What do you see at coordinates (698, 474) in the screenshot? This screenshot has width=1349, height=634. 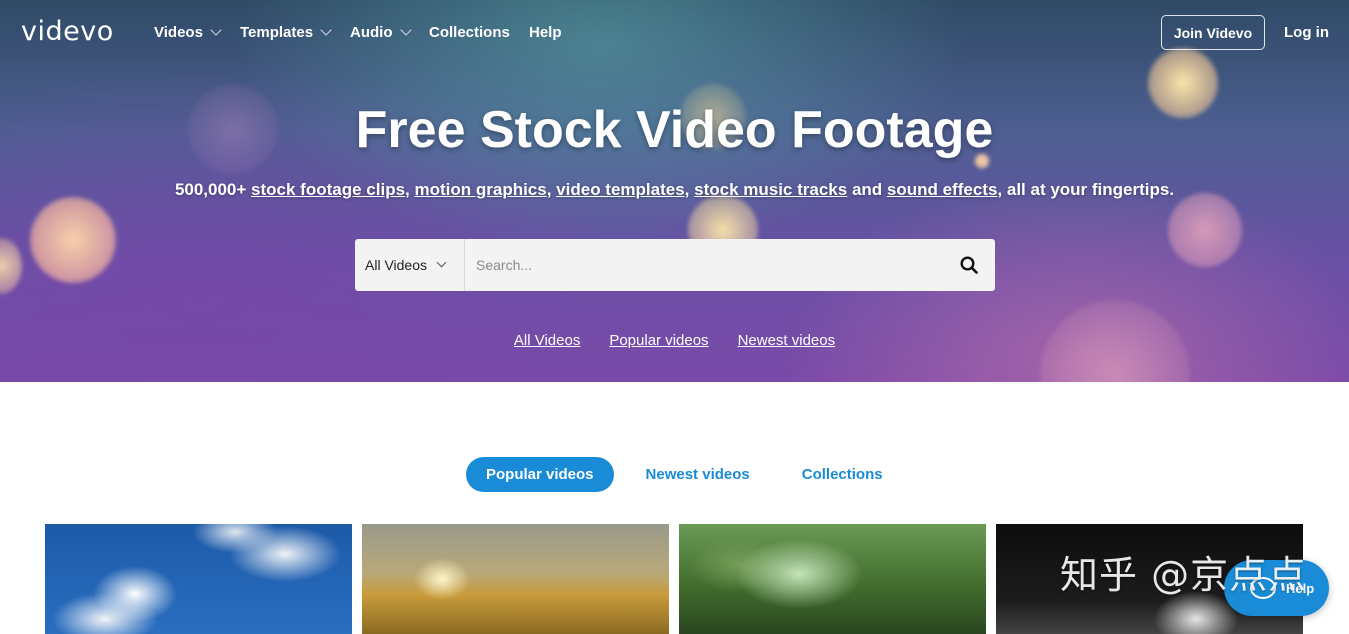 I see `tab-newest-videos: Newest videos` at bounding box center [698, 474].